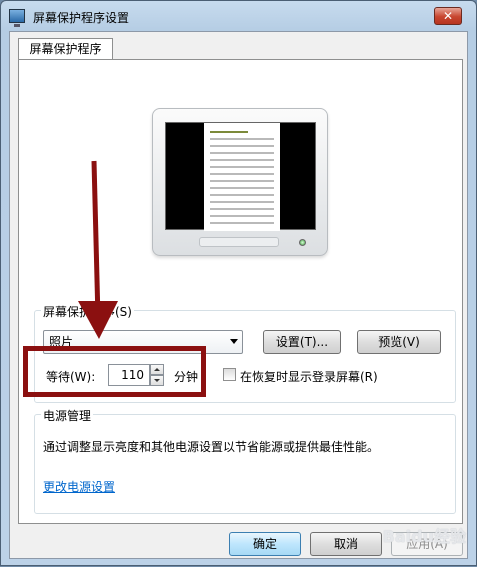 The height and width of the screenshot is (567, 477). Describe the element at coordinates (424, 536) in the screenshot. I see `watermark: Baidu经验` at that location.